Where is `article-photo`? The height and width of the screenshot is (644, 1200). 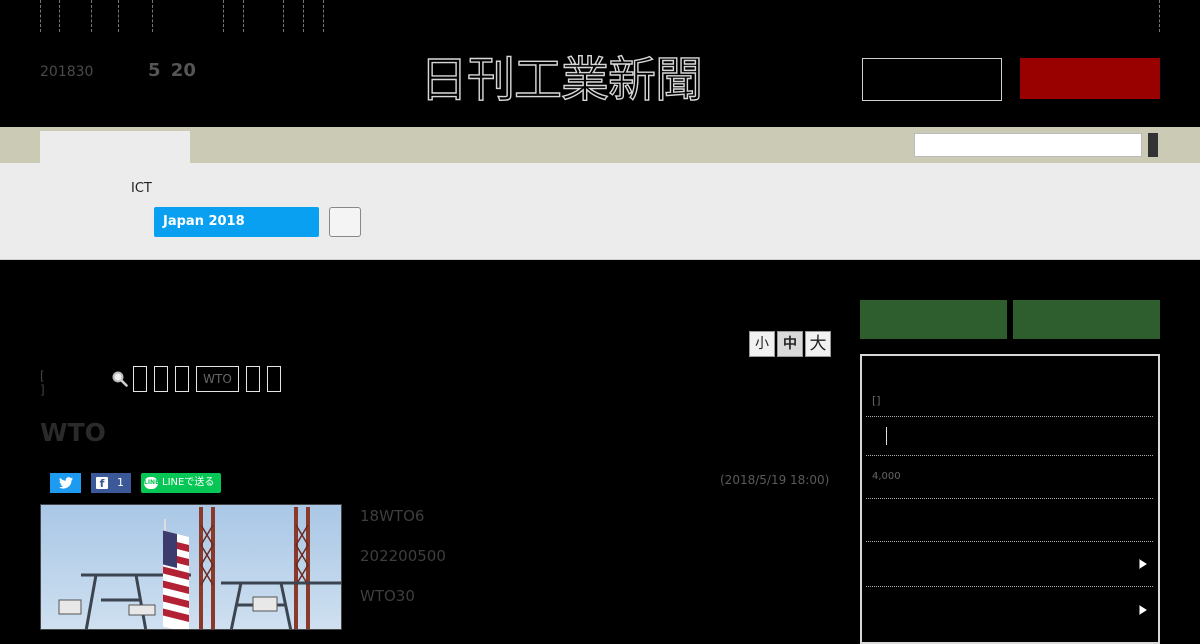 article-photo is located at coordinates (191, 567).